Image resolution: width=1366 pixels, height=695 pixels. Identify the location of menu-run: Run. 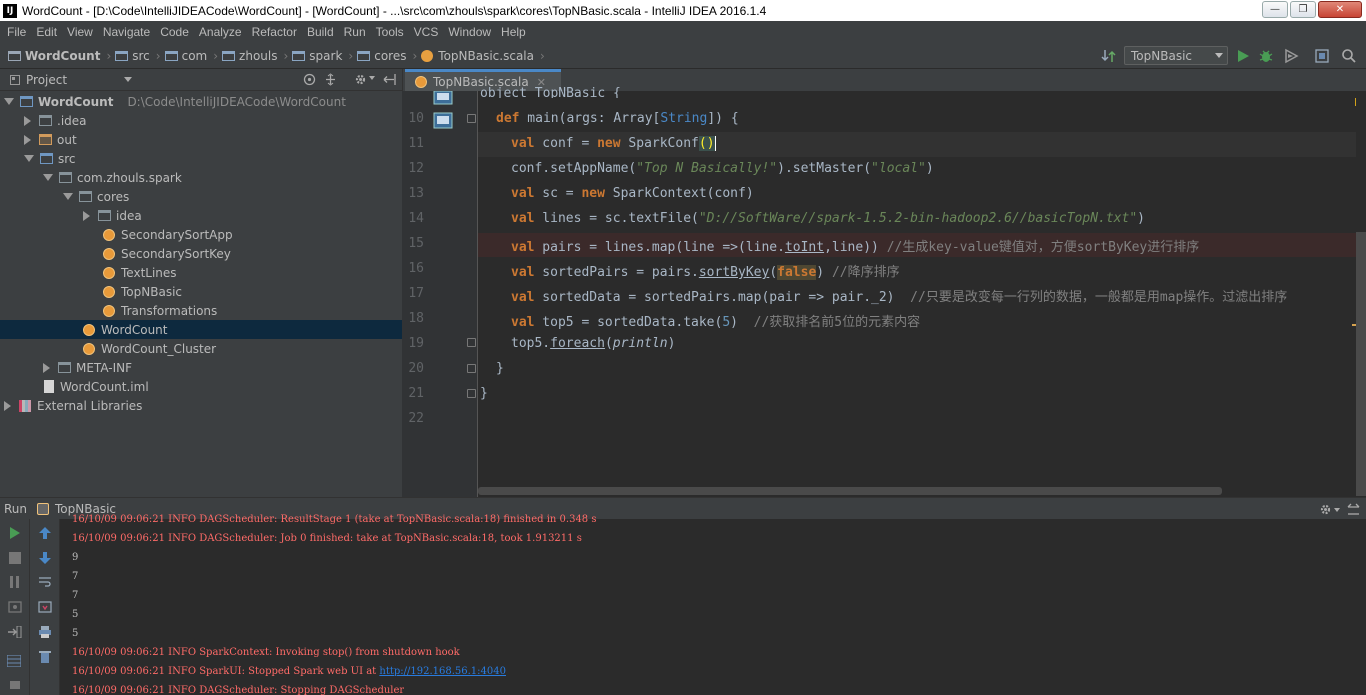
(355, 32).